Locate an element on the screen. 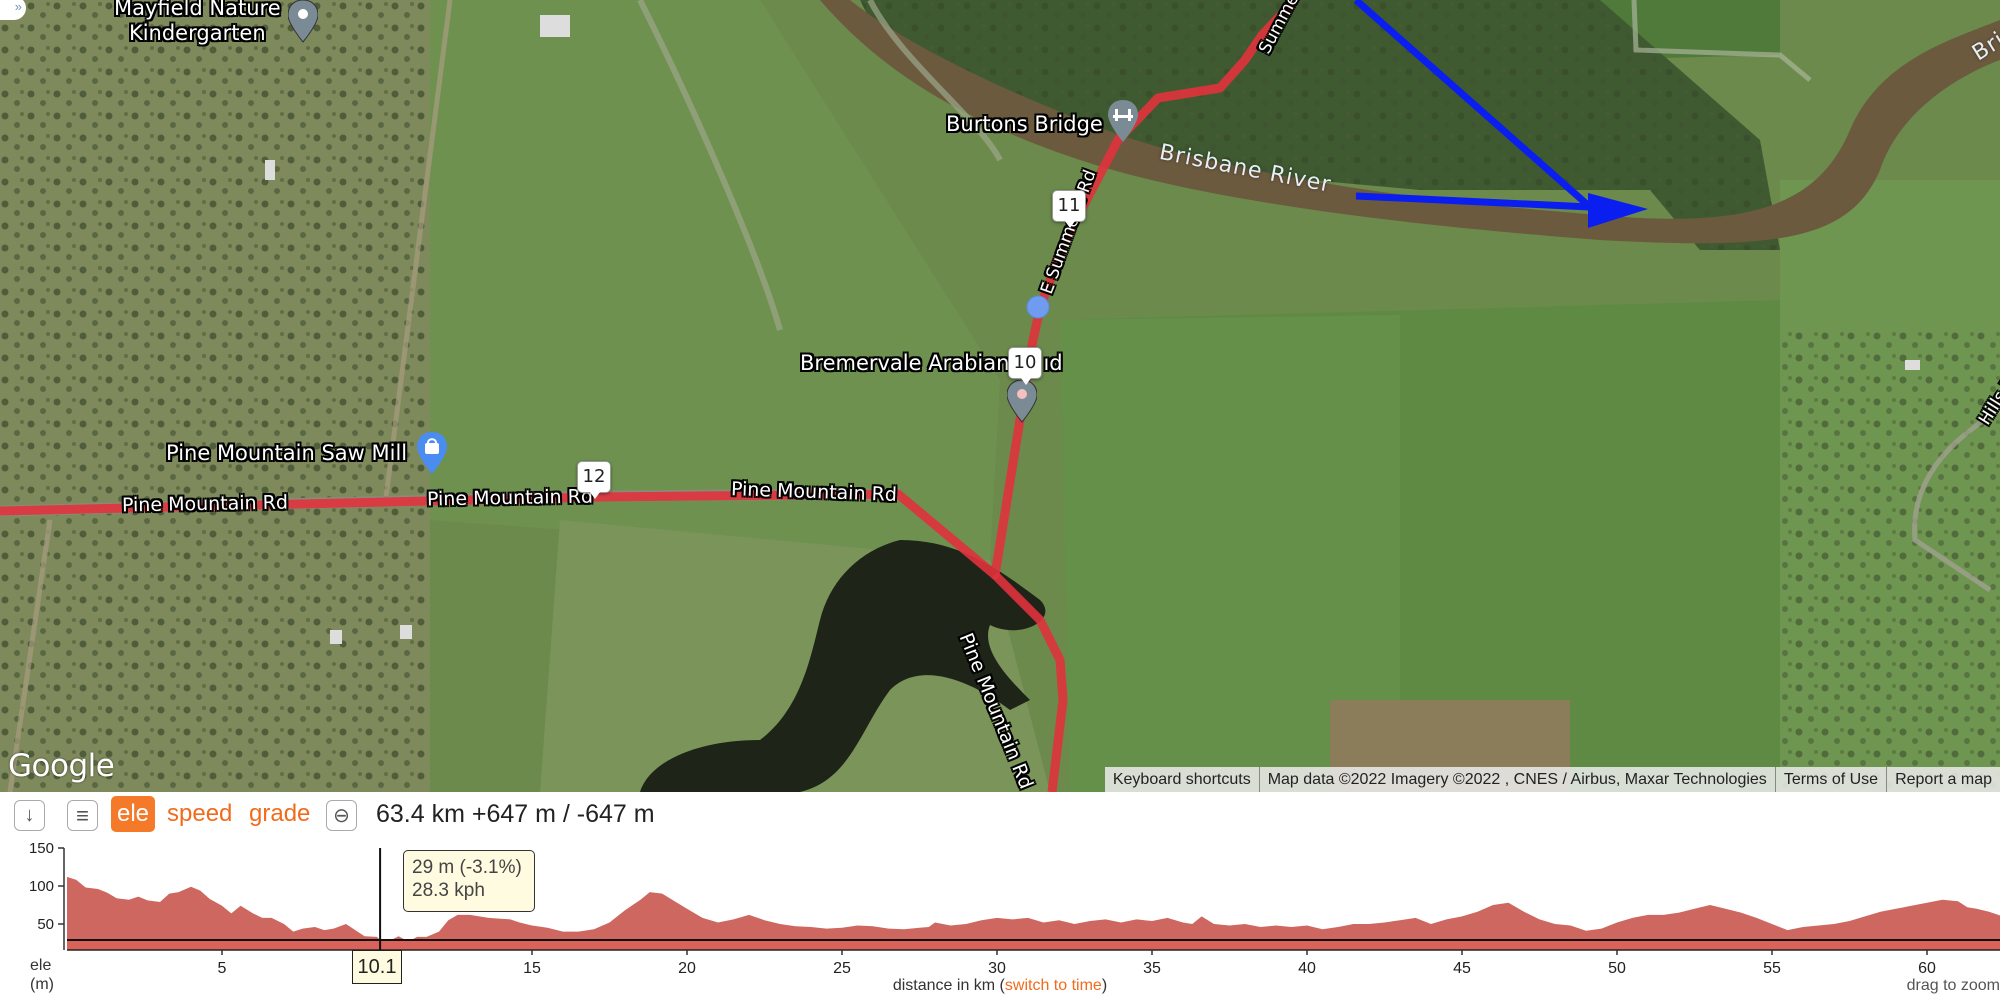  cursor-tooltip: 29 m (-3.1%) 28.3 kph is located at coordinates (469, 881).